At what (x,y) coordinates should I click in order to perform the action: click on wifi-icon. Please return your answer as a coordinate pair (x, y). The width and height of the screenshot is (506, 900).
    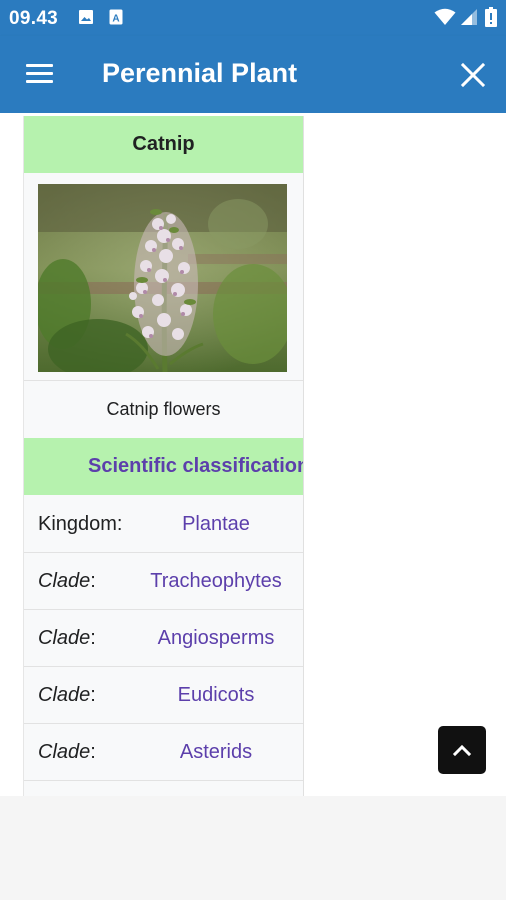
    Looking at the image, I should click on (445, 16).